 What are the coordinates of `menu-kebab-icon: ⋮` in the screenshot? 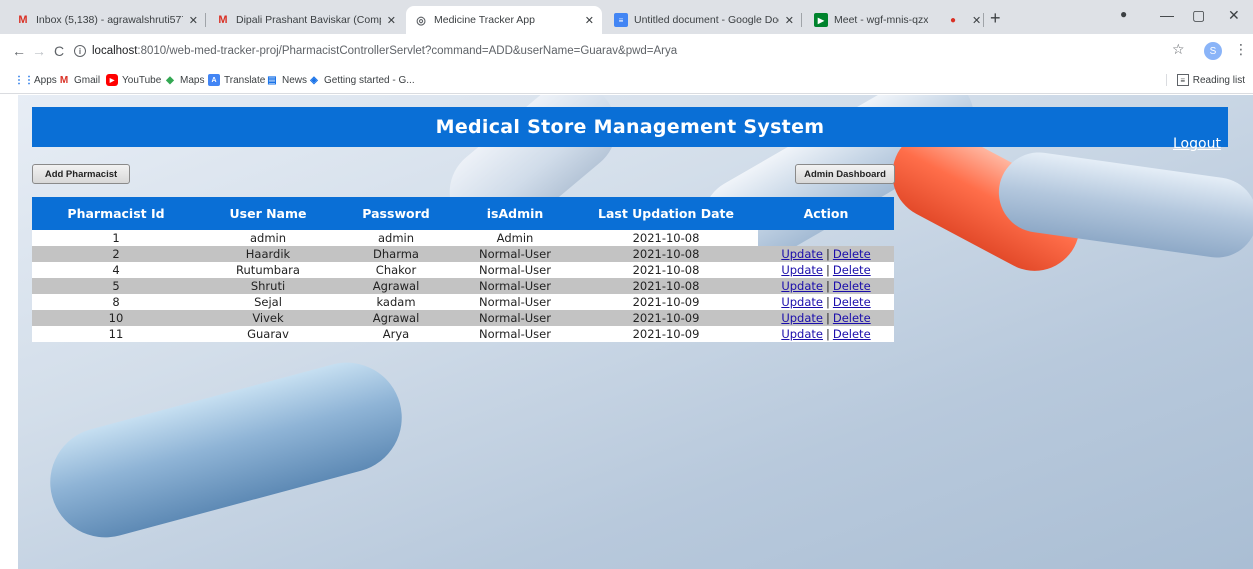 It's located at (1241, 50).